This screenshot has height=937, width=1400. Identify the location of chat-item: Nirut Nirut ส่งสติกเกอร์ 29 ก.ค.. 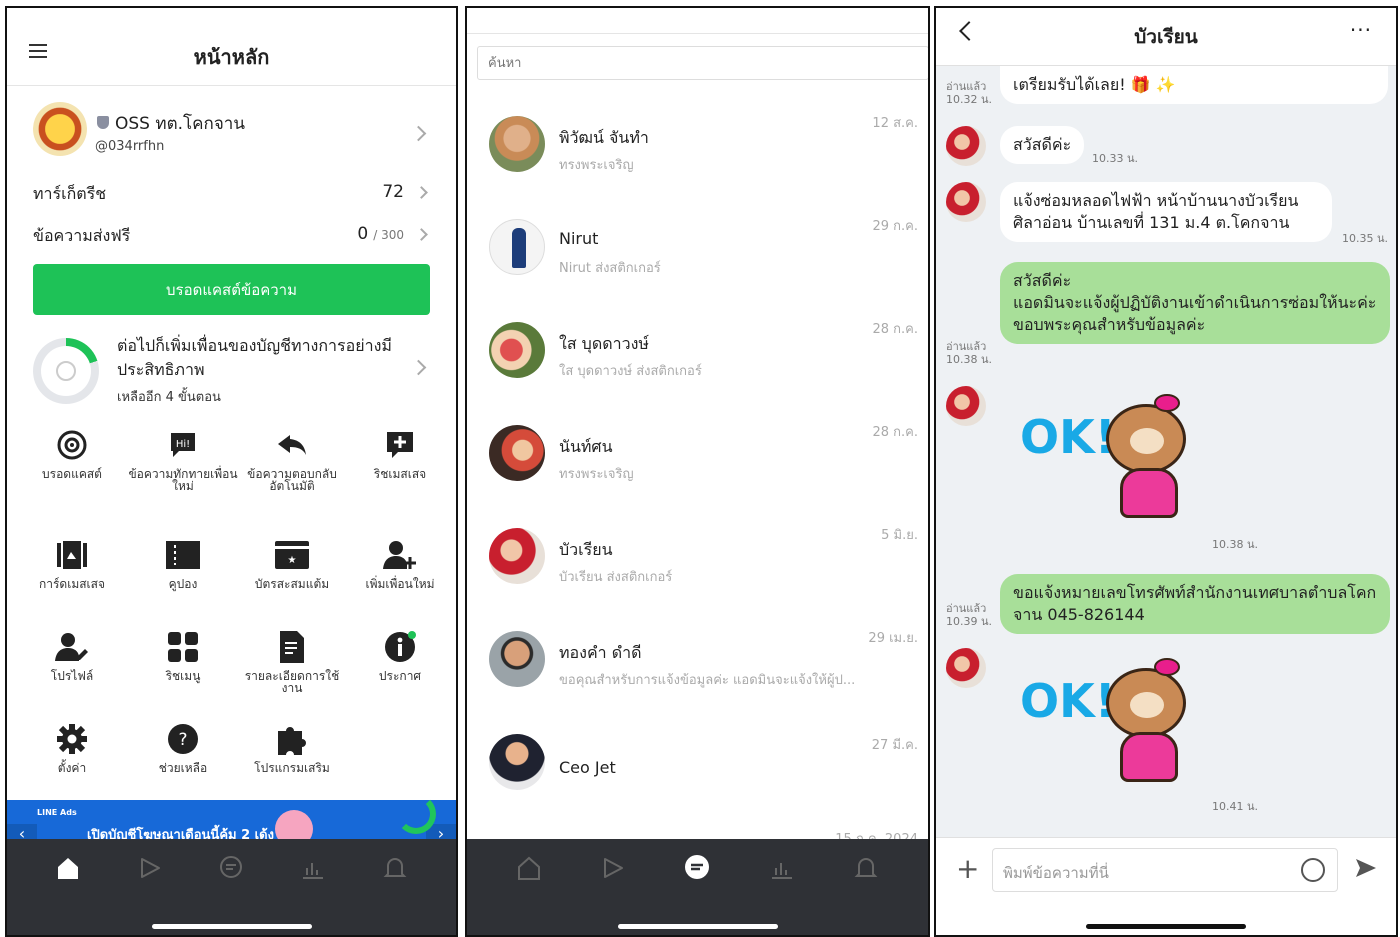
(697, 246).